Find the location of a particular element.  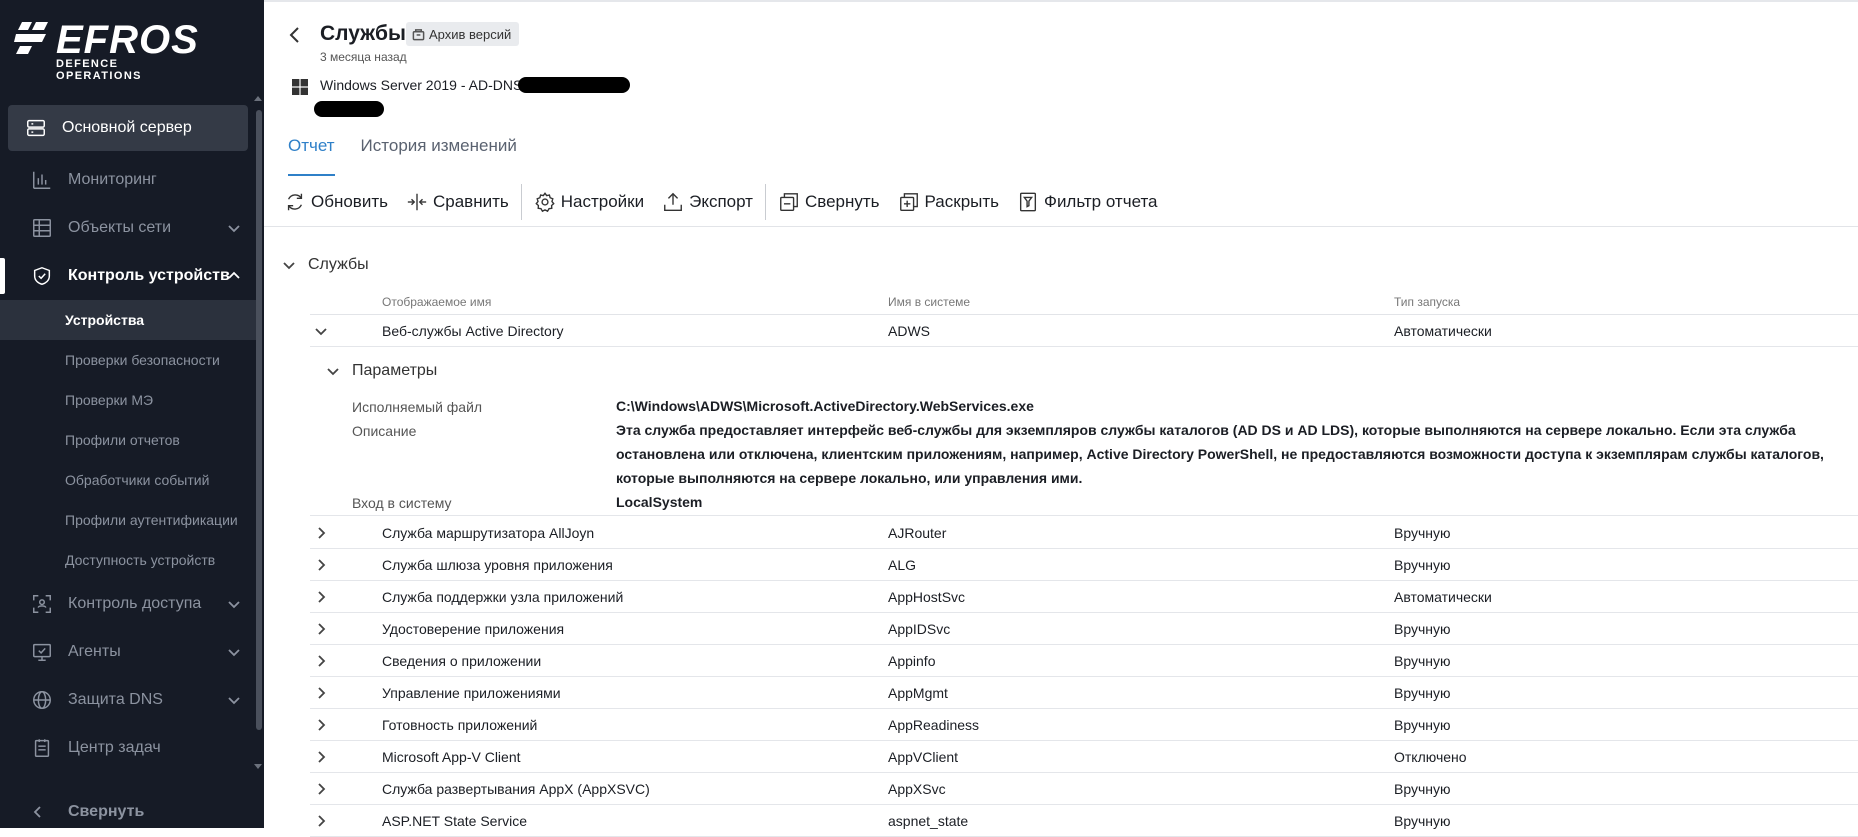

sidebar-subitem-firewall-checks: Проверки МЭ is located at coordinates (128, 400).